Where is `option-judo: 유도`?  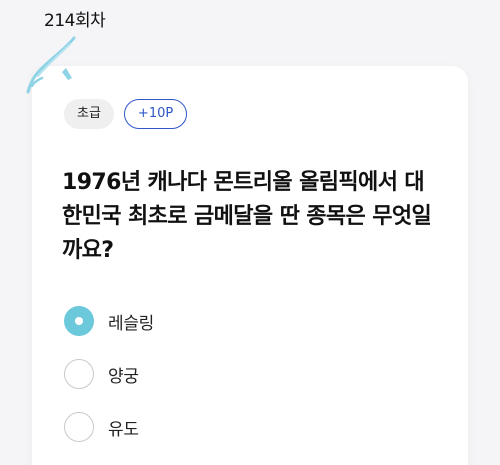
option-judo: 유도 is located at coordinates (244, 427).